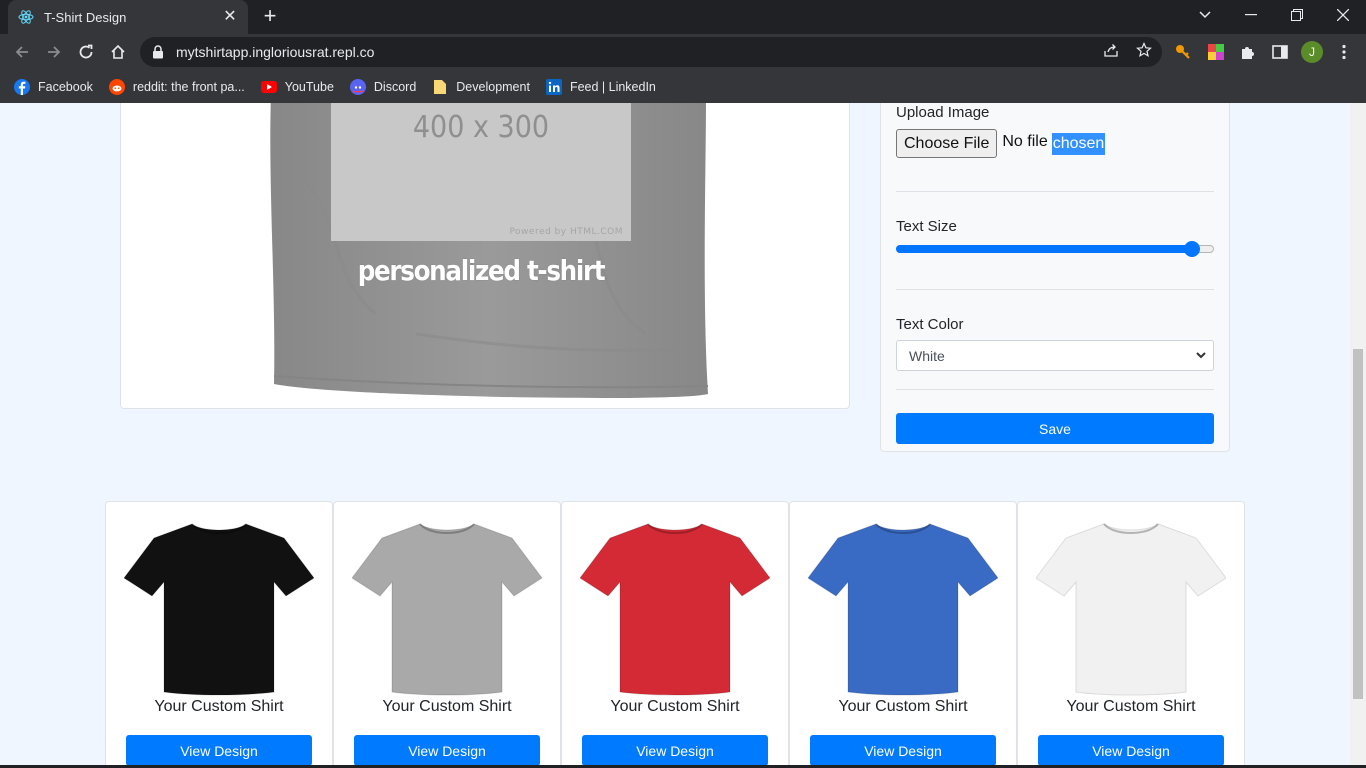 The height and width of the screenshot is (768, 1366). What do you see at coordinates (1201, 355) in the screenshot?
I see `chevron-down-icon` at bounding box center [1201, 355].